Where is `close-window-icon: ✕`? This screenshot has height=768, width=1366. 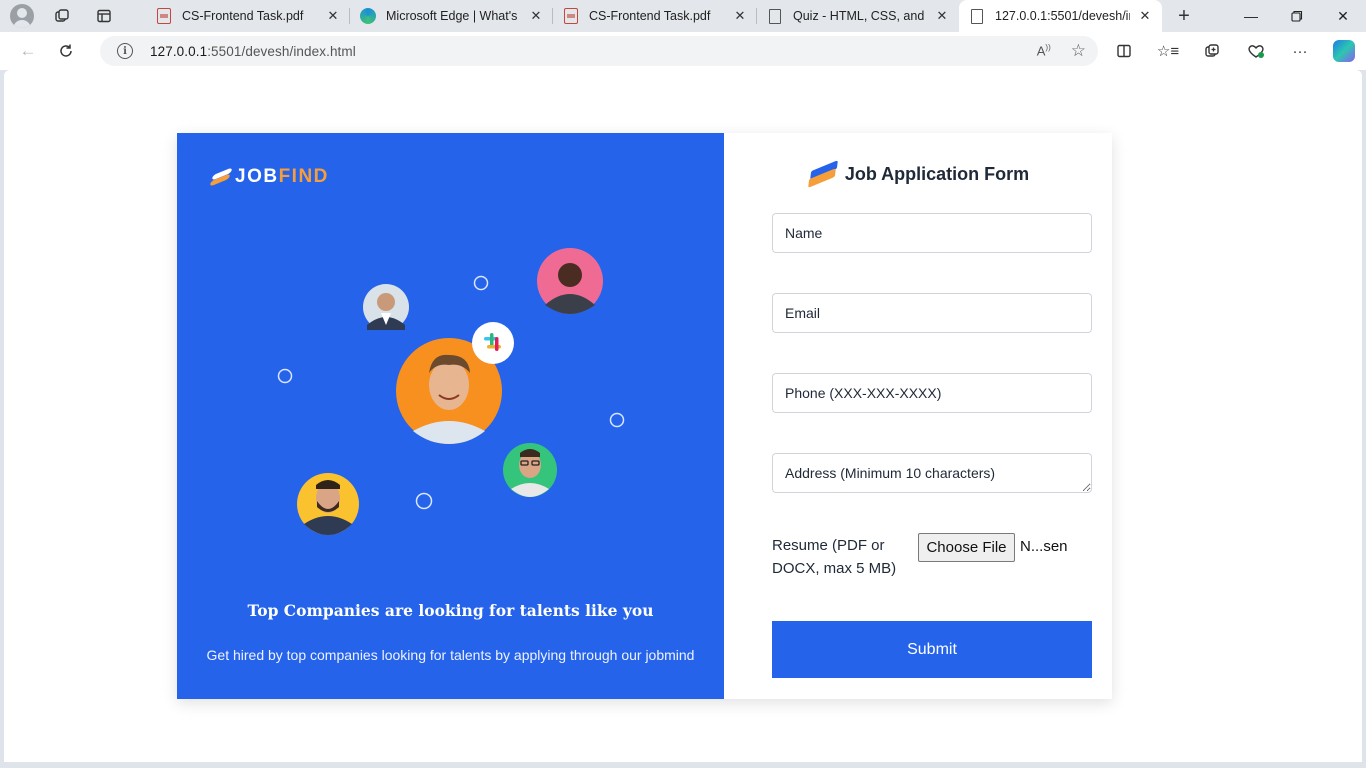
close-window-icon: ✕ is located at coordinates (1343, 16).